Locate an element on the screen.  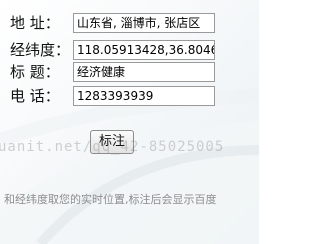
coordinates-input: 118.05913428,36.80468 is located at coordinates (144, 50).